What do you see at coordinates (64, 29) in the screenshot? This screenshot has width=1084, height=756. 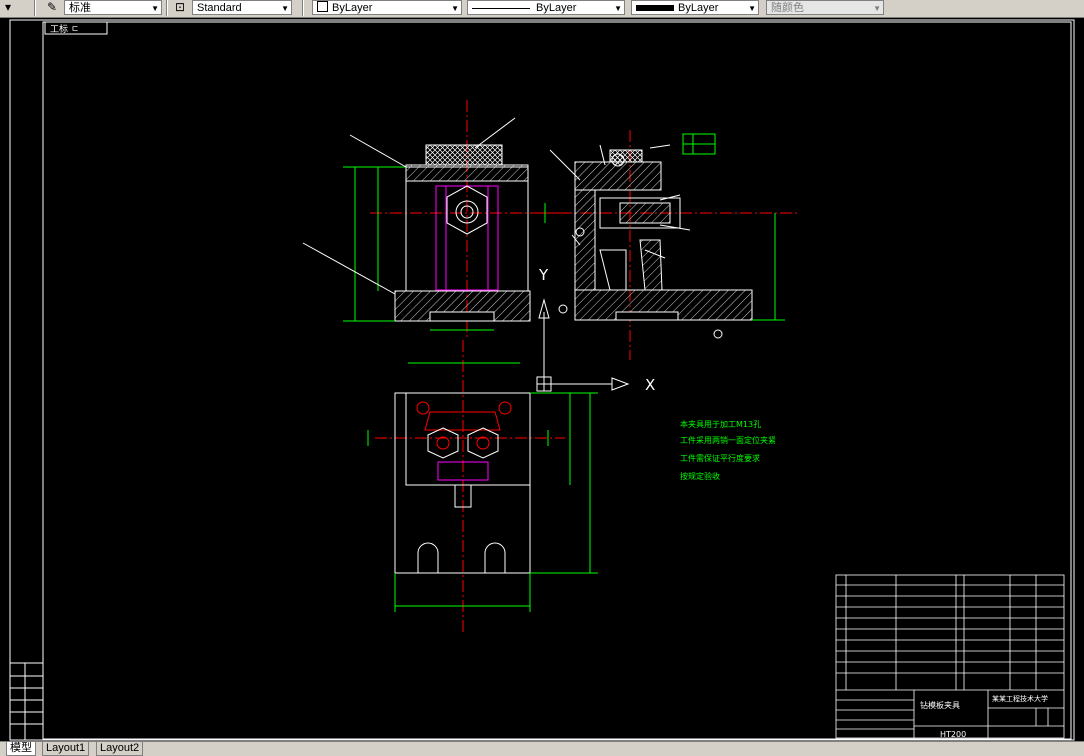 I see `corner-label: 工标 ㄷ` at bounding box center [64, 29].